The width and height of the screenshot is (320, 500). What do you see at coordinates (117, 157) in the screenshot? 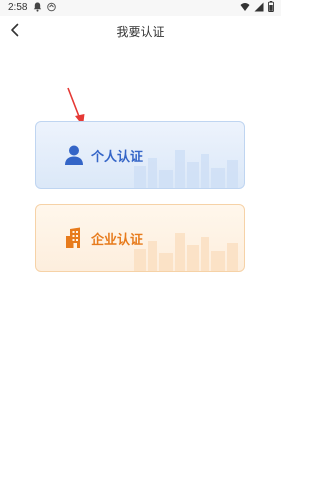
I see `card-label-personal: 个人认证` at bounding box center [117, 157].